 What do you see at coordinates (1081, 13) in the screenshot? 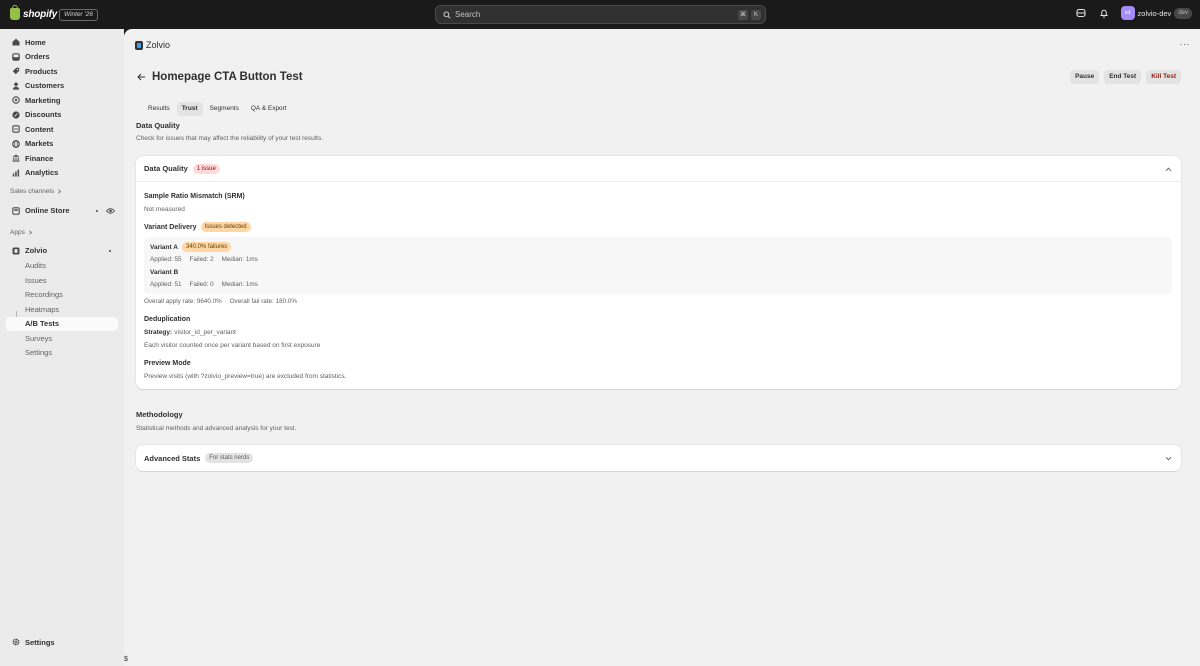
I see `sidekick-icon` at bounding box center [1081, 13].